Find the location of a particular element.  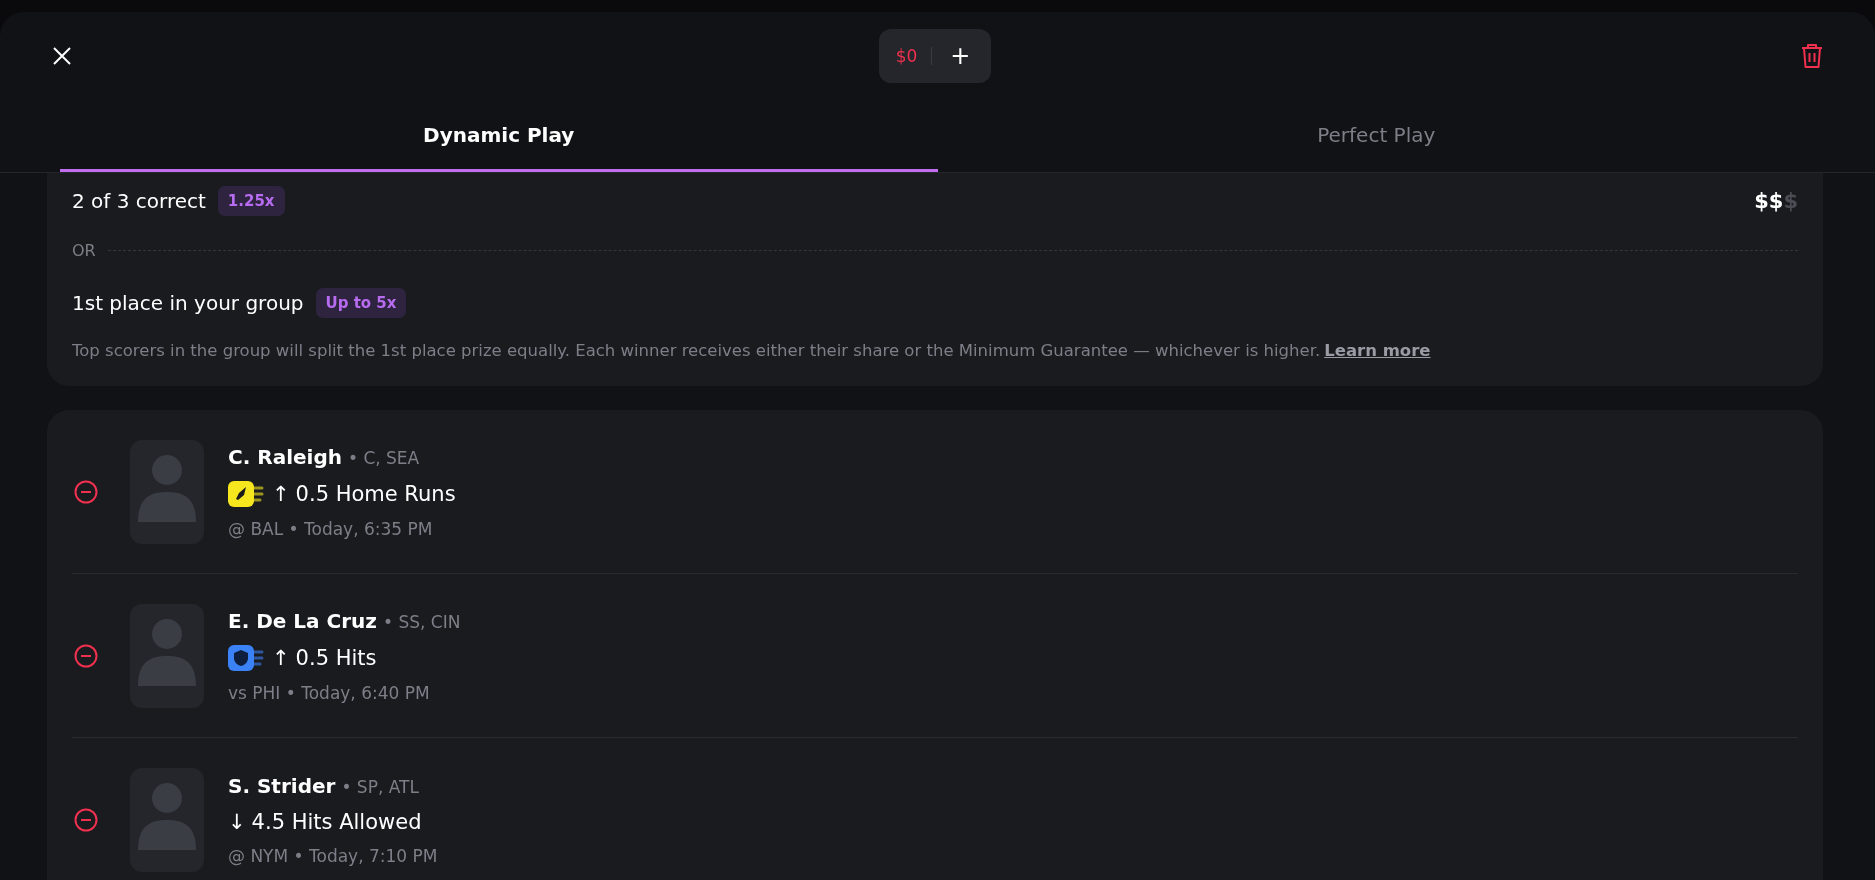

game-info: @ BAL • Today, 6:35 PM is located at coordinates (331, 528).